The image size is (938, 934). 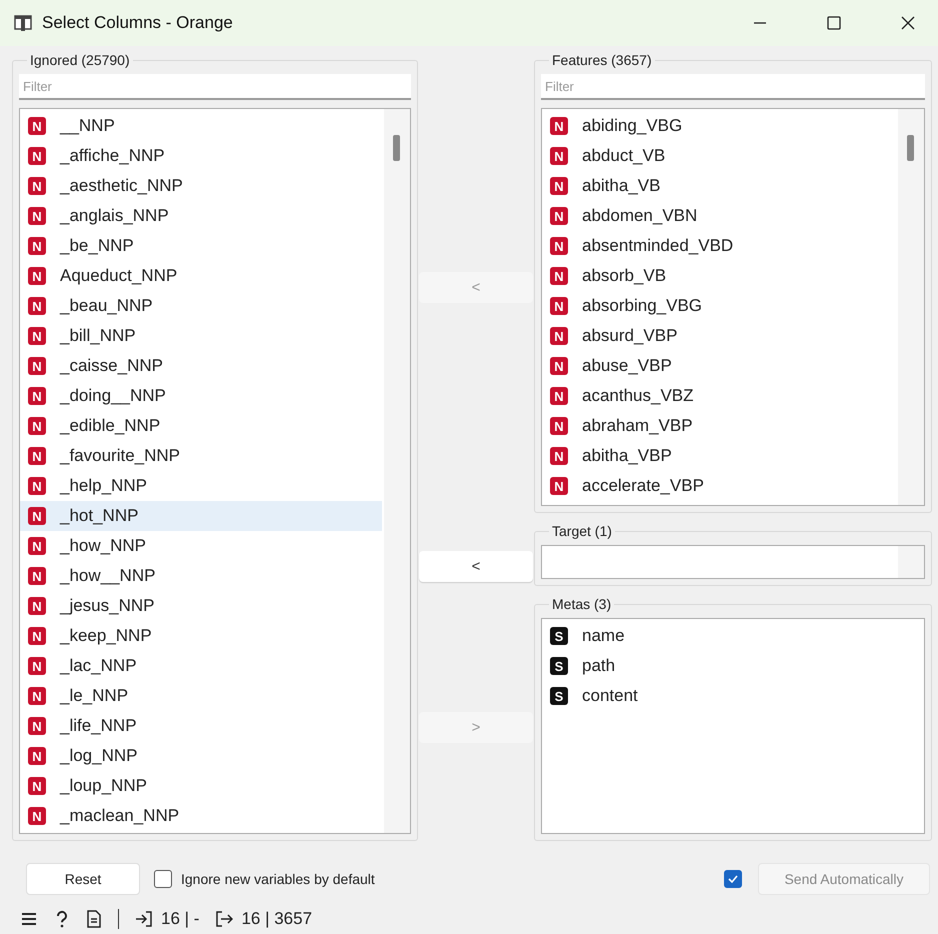 I want to click on item-label: __NNP, so click(x=87, y=126).